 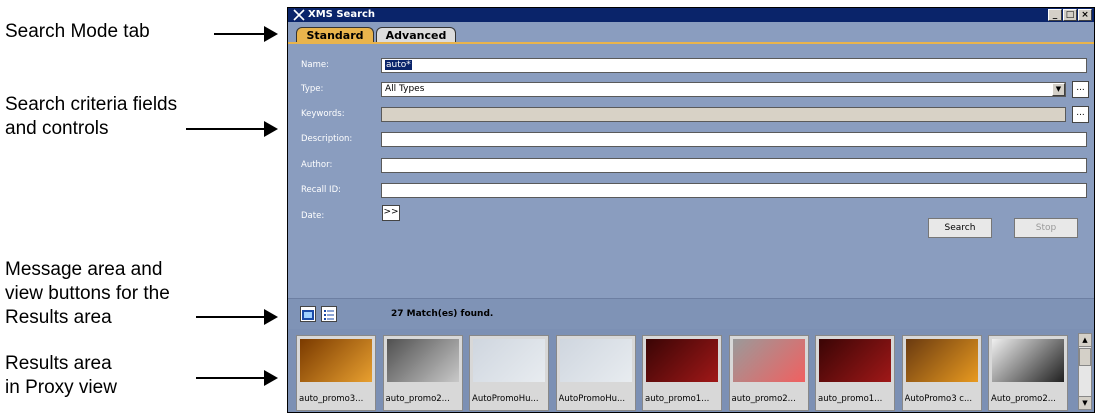 I want to click on proxy-view-button, so click(x=308, y=314).